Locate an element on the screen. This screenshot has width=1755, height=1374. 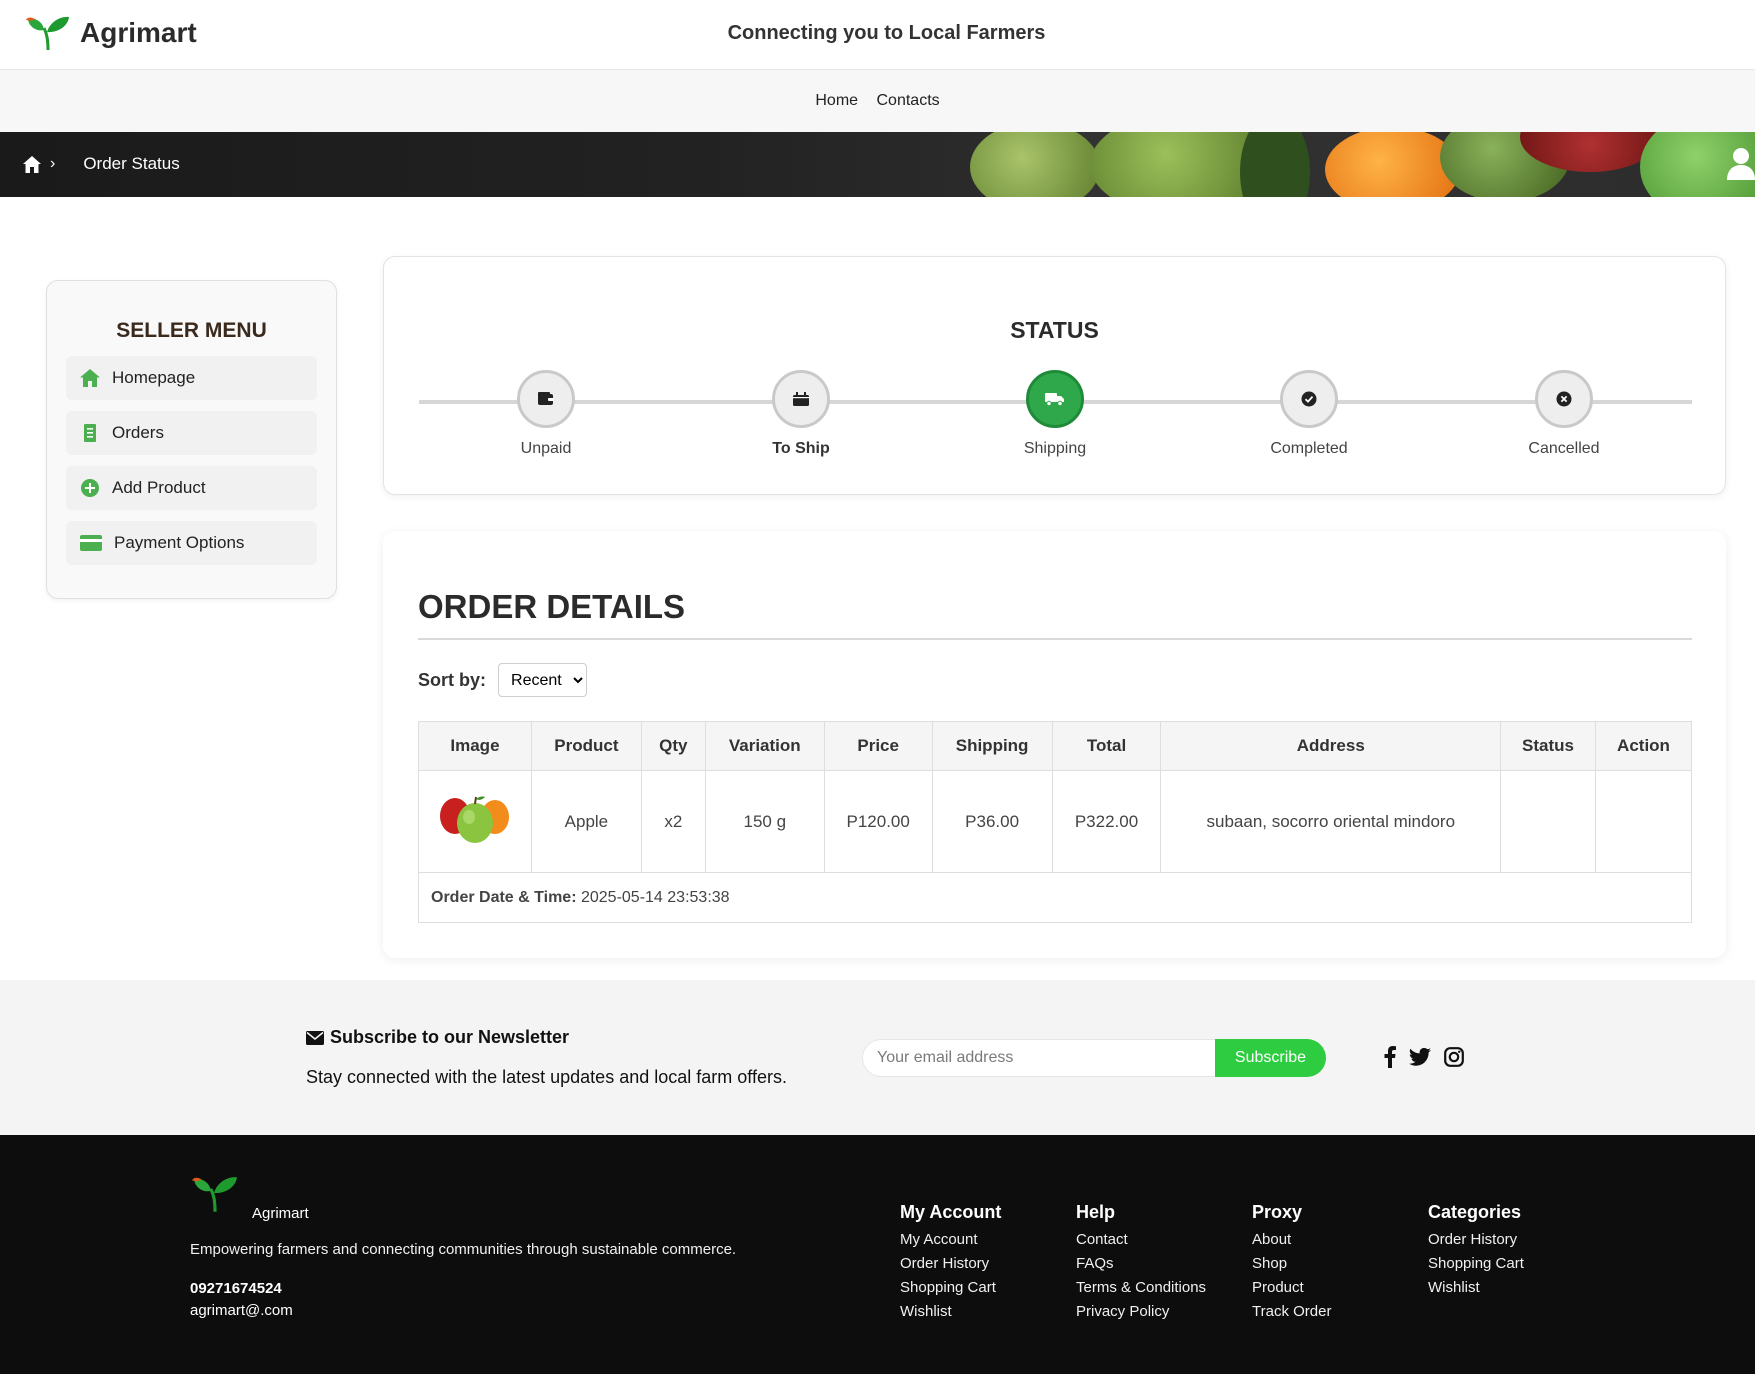
social-links is located at coordinates (1424, 1057).